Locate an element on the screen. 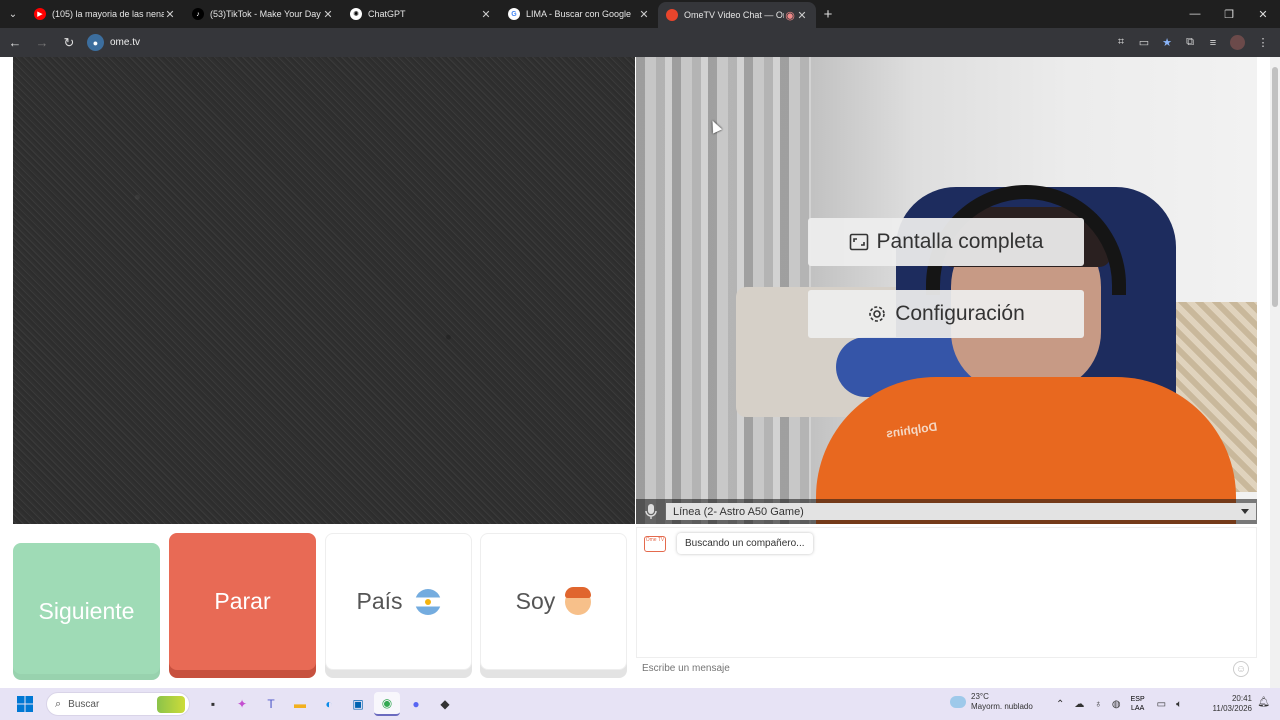  edge-icon: ◐ is located at coordinates (329, 704).